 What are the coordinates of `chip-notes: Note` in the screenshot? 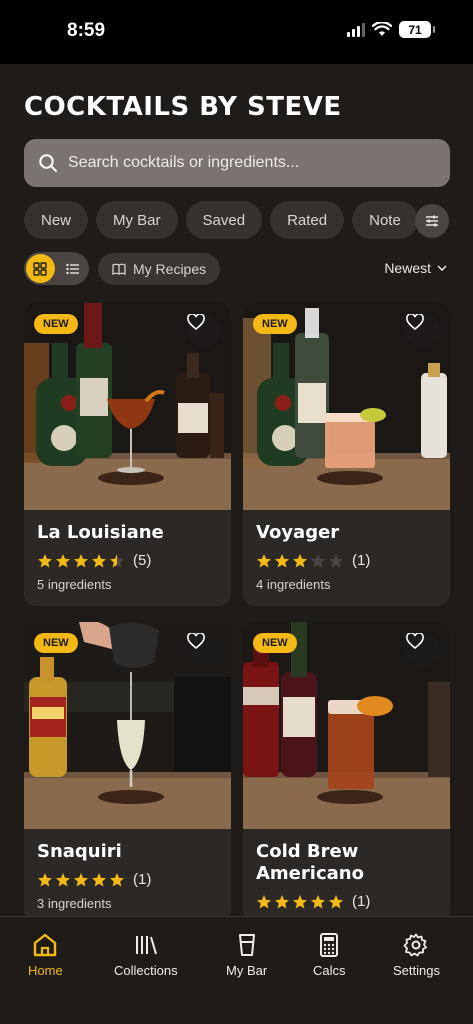 It's located at (384, 220).